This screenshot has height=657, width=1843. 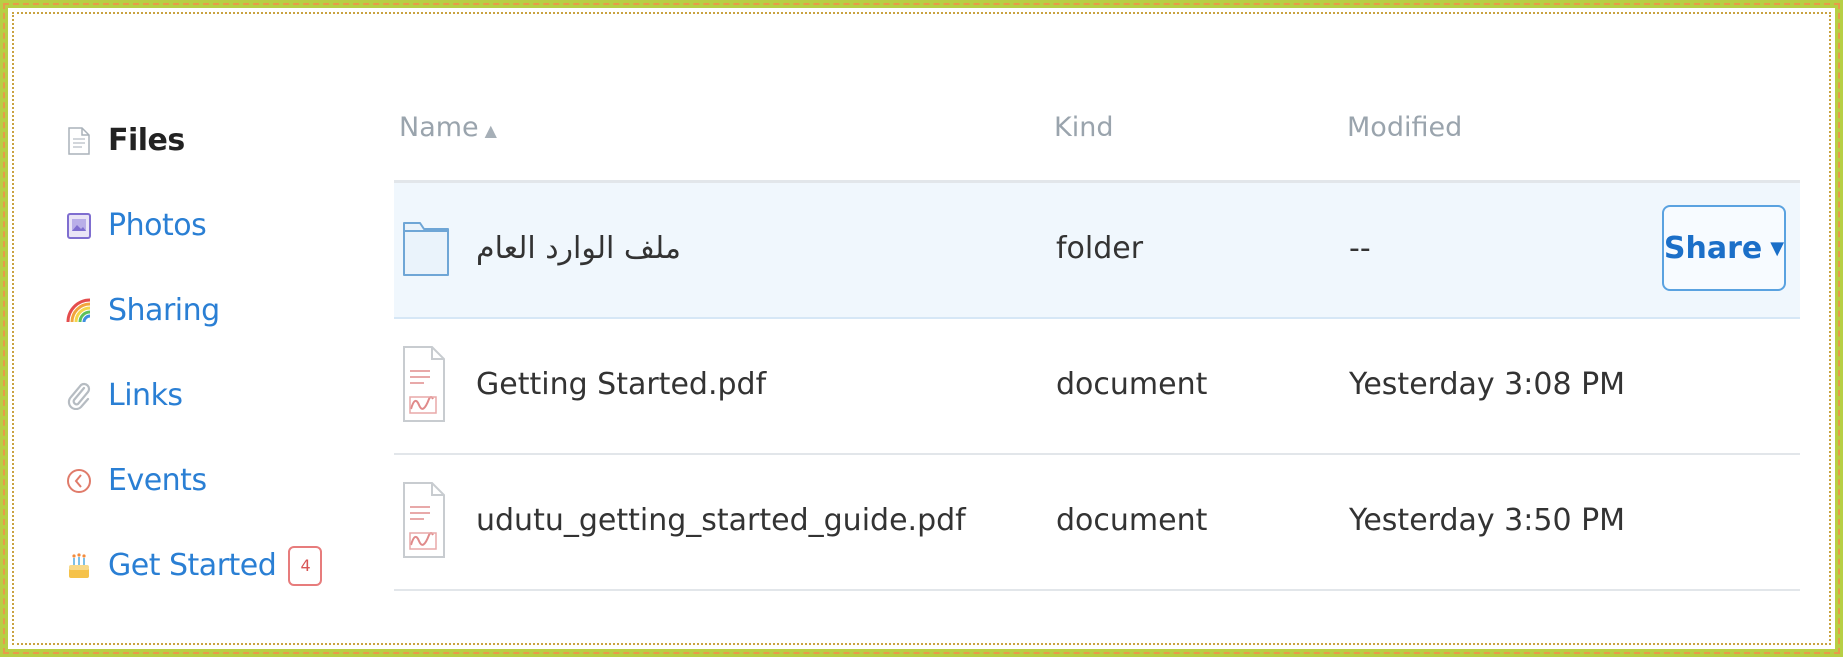 I want to click on sidebar-item-files: Files, so click(x=211, y=140).